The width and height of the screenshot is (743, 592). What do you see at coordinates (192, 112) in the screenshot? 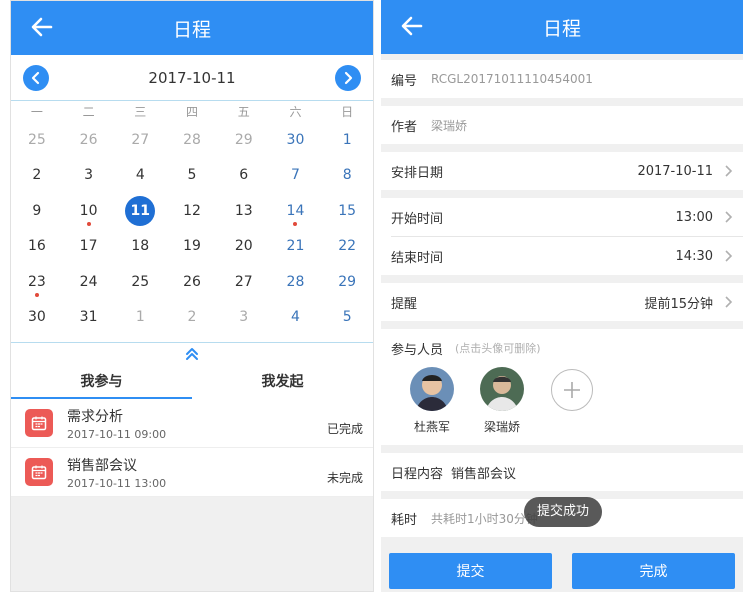
I see `weekday-label: 四` at bounding box center [192, 112].